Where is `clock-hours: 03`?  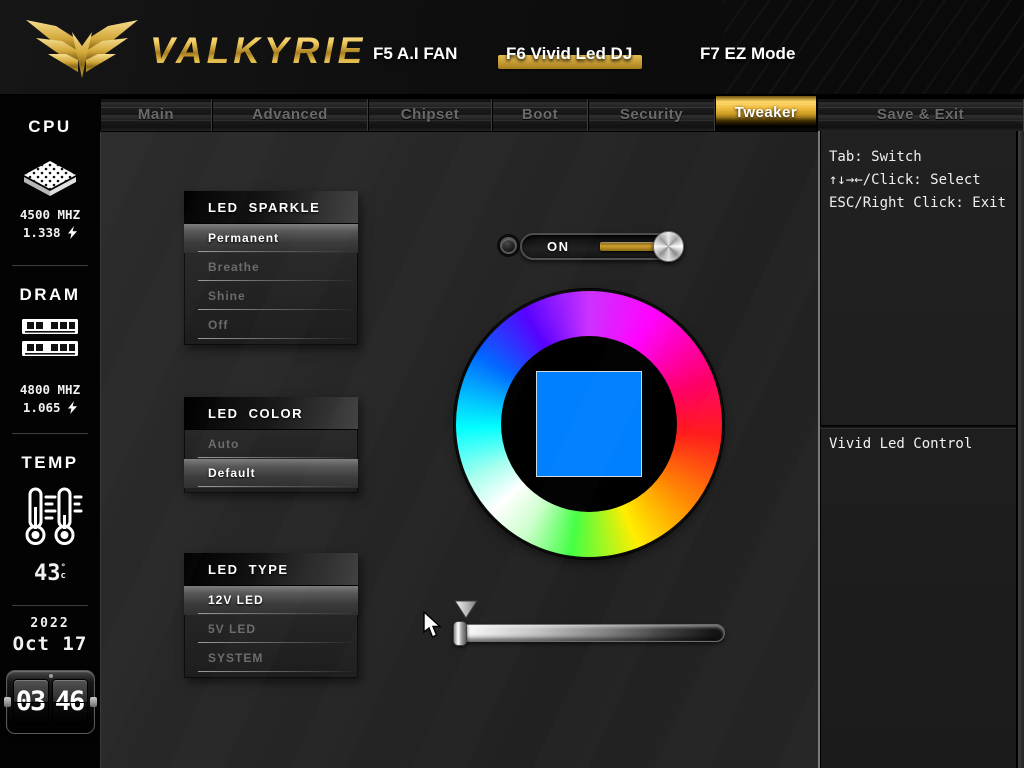
clock-hours: 03 is located at coordinates (31, 702).